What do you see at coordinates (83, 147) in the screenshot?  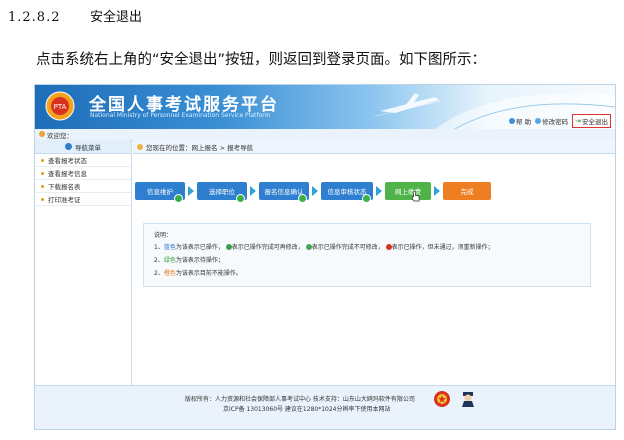 I see `sidebar-header: 导航菜单` at bounding box center [83, 147].